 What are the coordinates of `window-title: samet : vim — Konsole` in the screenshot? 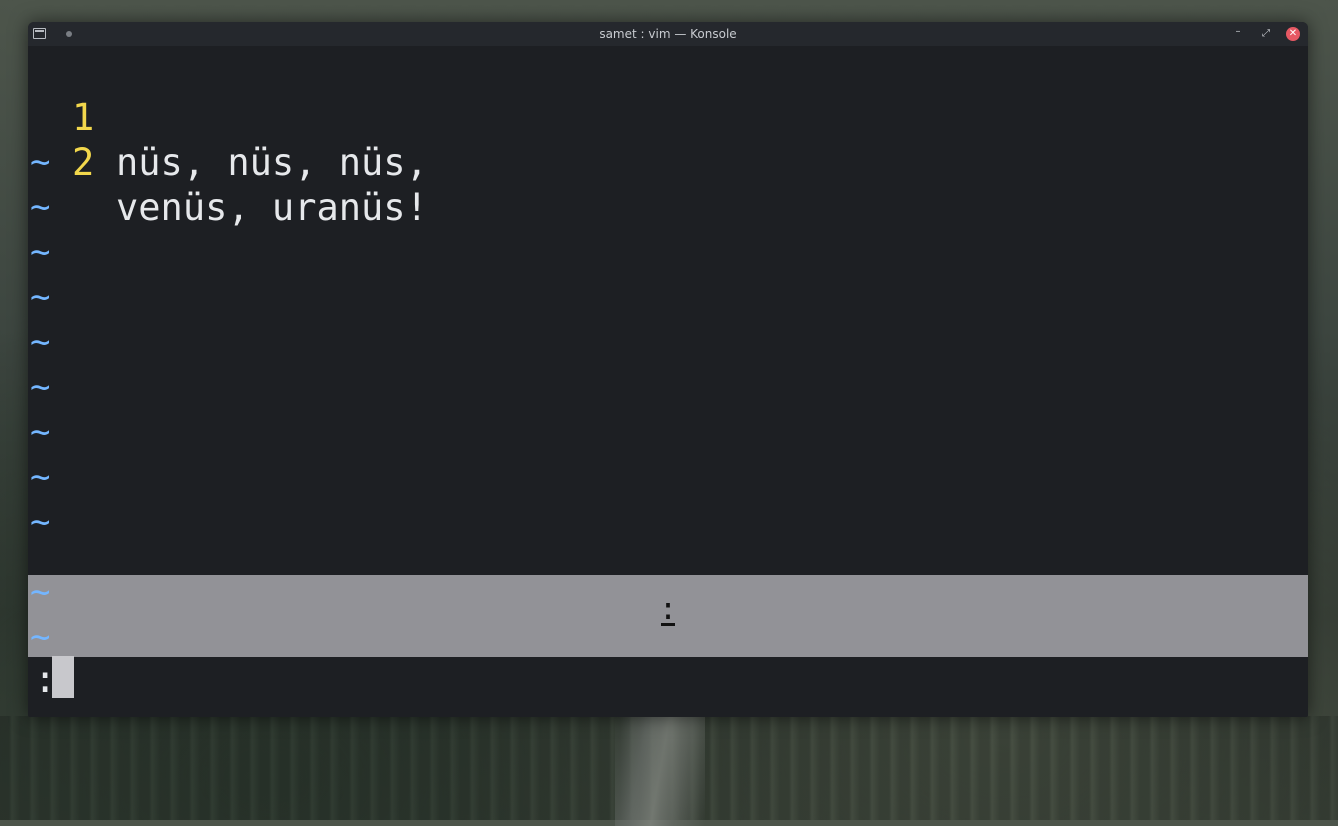 It's located at (668, 34).